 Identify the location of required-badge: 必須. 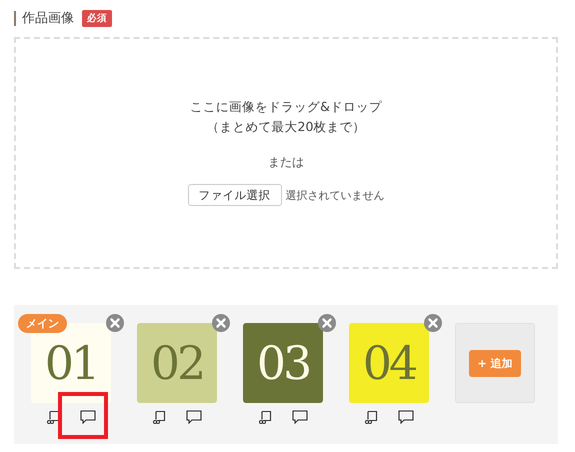
(97, 18).